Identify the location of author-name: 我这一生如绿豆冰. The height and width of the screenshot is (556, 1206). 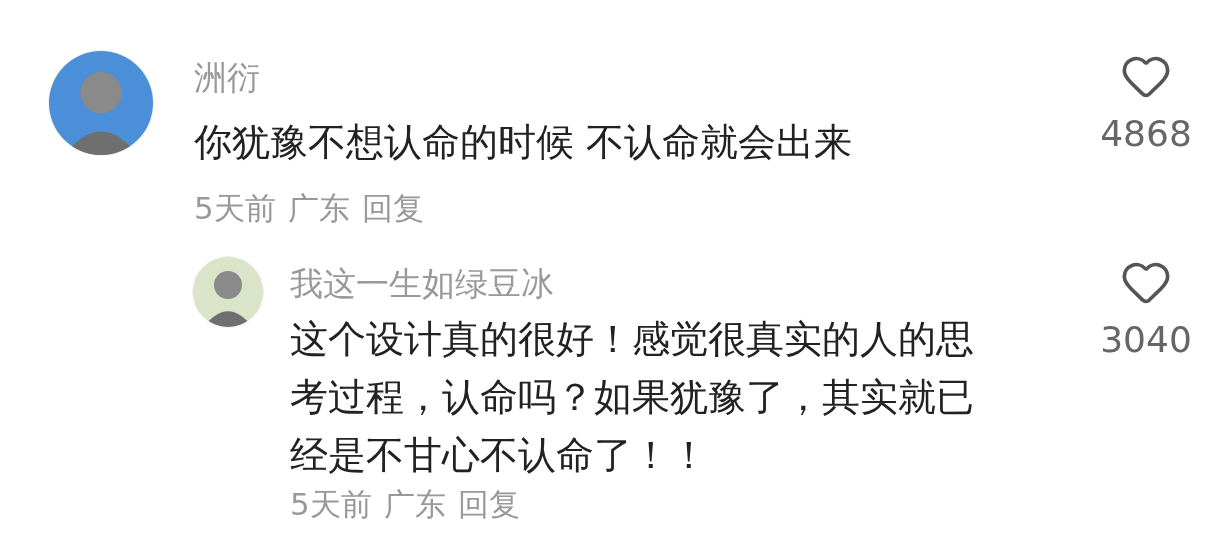
(683, 284).